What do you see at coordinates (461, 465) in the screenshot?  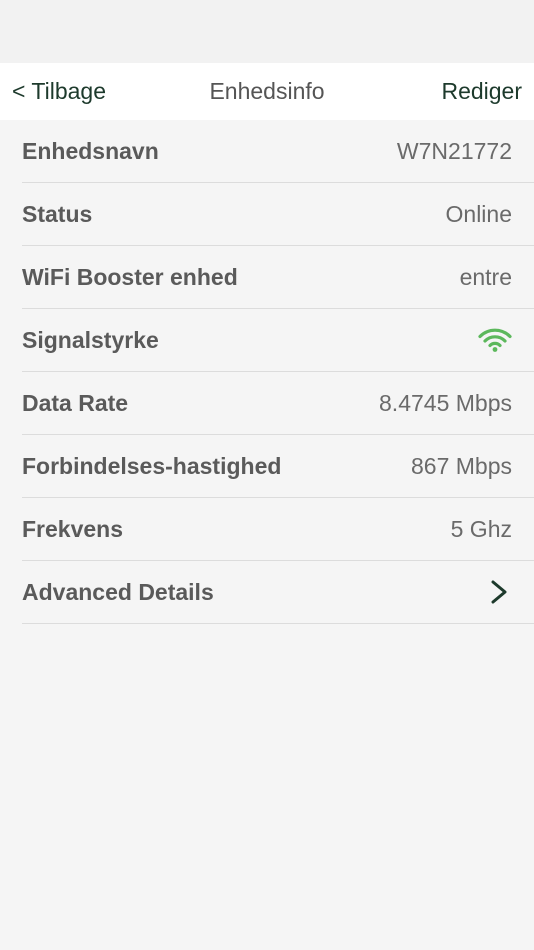 I see `row-value: 867 Mbps` at bounding box center [461, 465].